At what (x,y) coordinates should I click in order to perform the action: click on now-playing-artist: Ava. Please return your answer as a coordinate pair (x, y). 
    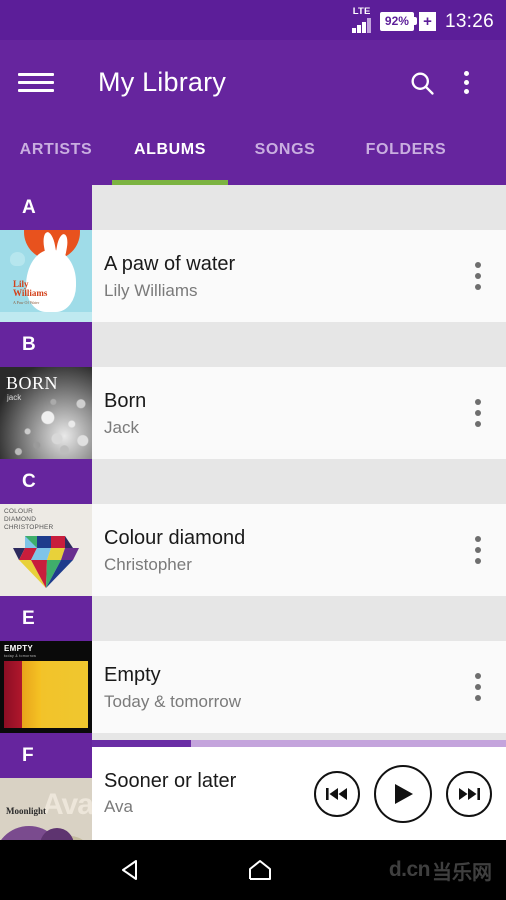
    Looking at the image, I should click on (118, 806).